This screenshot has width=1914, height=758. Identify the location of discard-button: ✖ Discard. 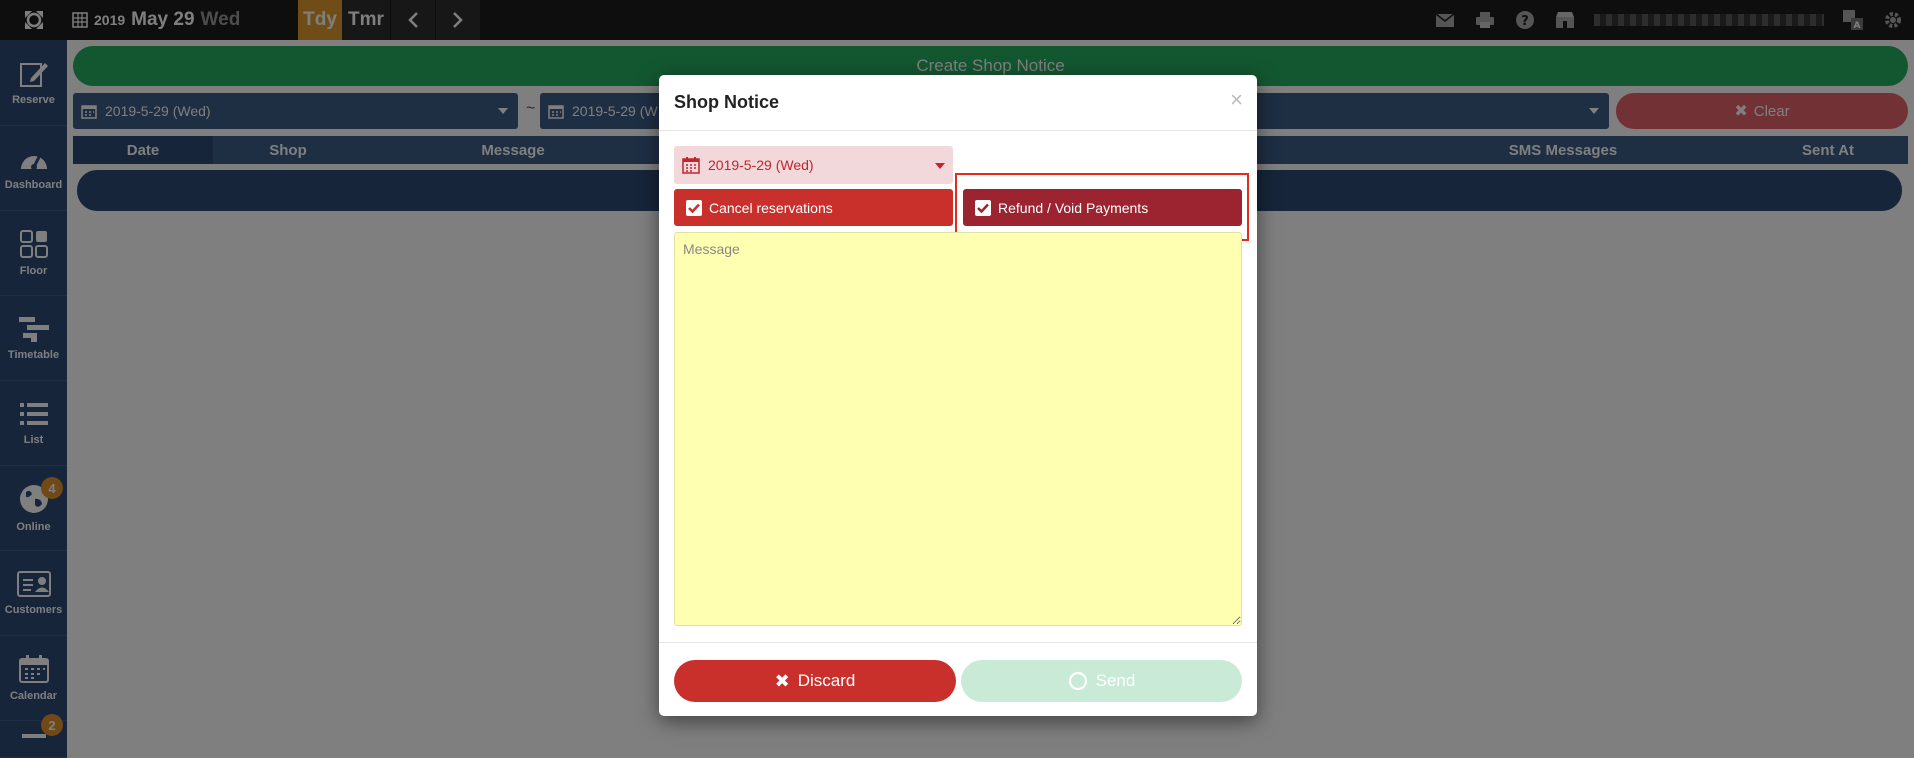
(815, 681).